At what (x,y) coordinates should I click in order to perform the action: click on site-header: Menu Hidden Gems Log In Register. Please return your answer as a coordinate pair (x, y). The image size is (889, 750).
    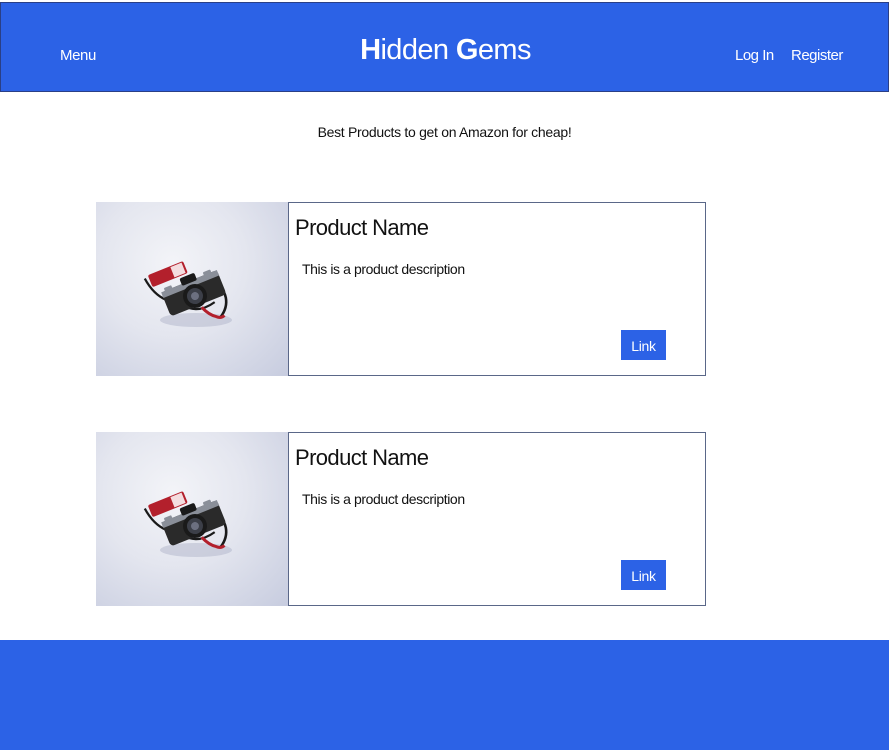
    Looking at the image, I should click on (444, 47).